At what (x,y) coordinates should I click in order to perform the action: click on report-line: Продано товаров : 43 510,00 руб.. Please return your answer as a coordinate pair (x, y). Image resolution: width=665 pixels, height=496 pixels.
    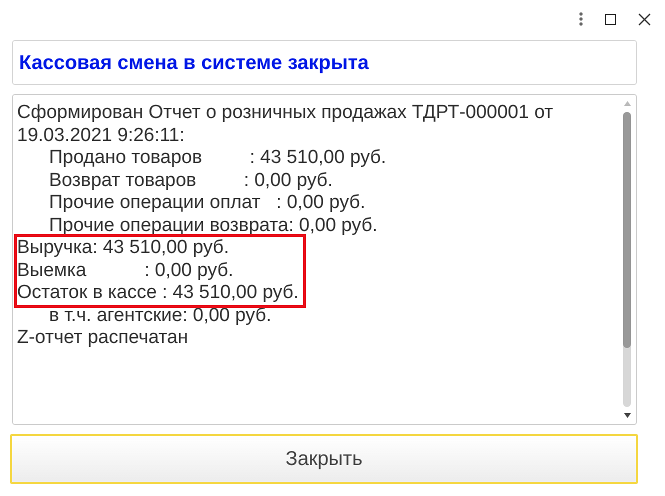
    Looking at the image, I should click on (218, 158).